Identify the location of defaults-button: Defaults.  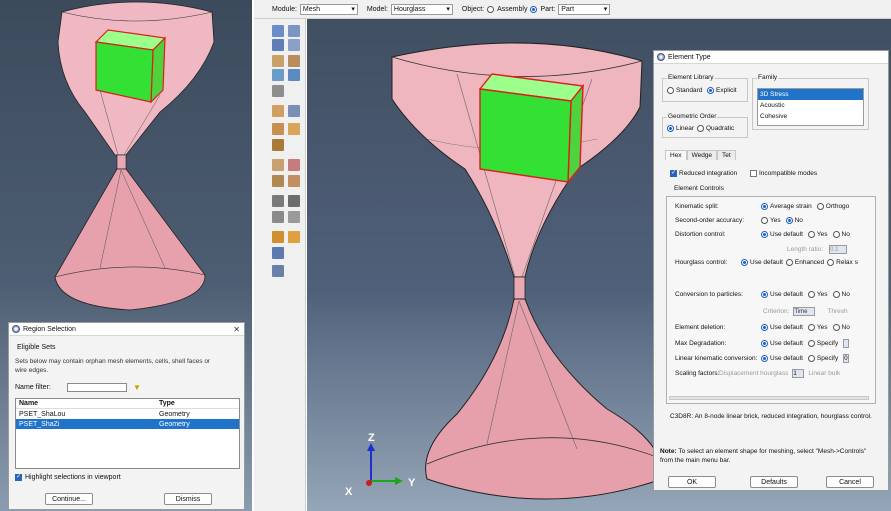
(774, 482).